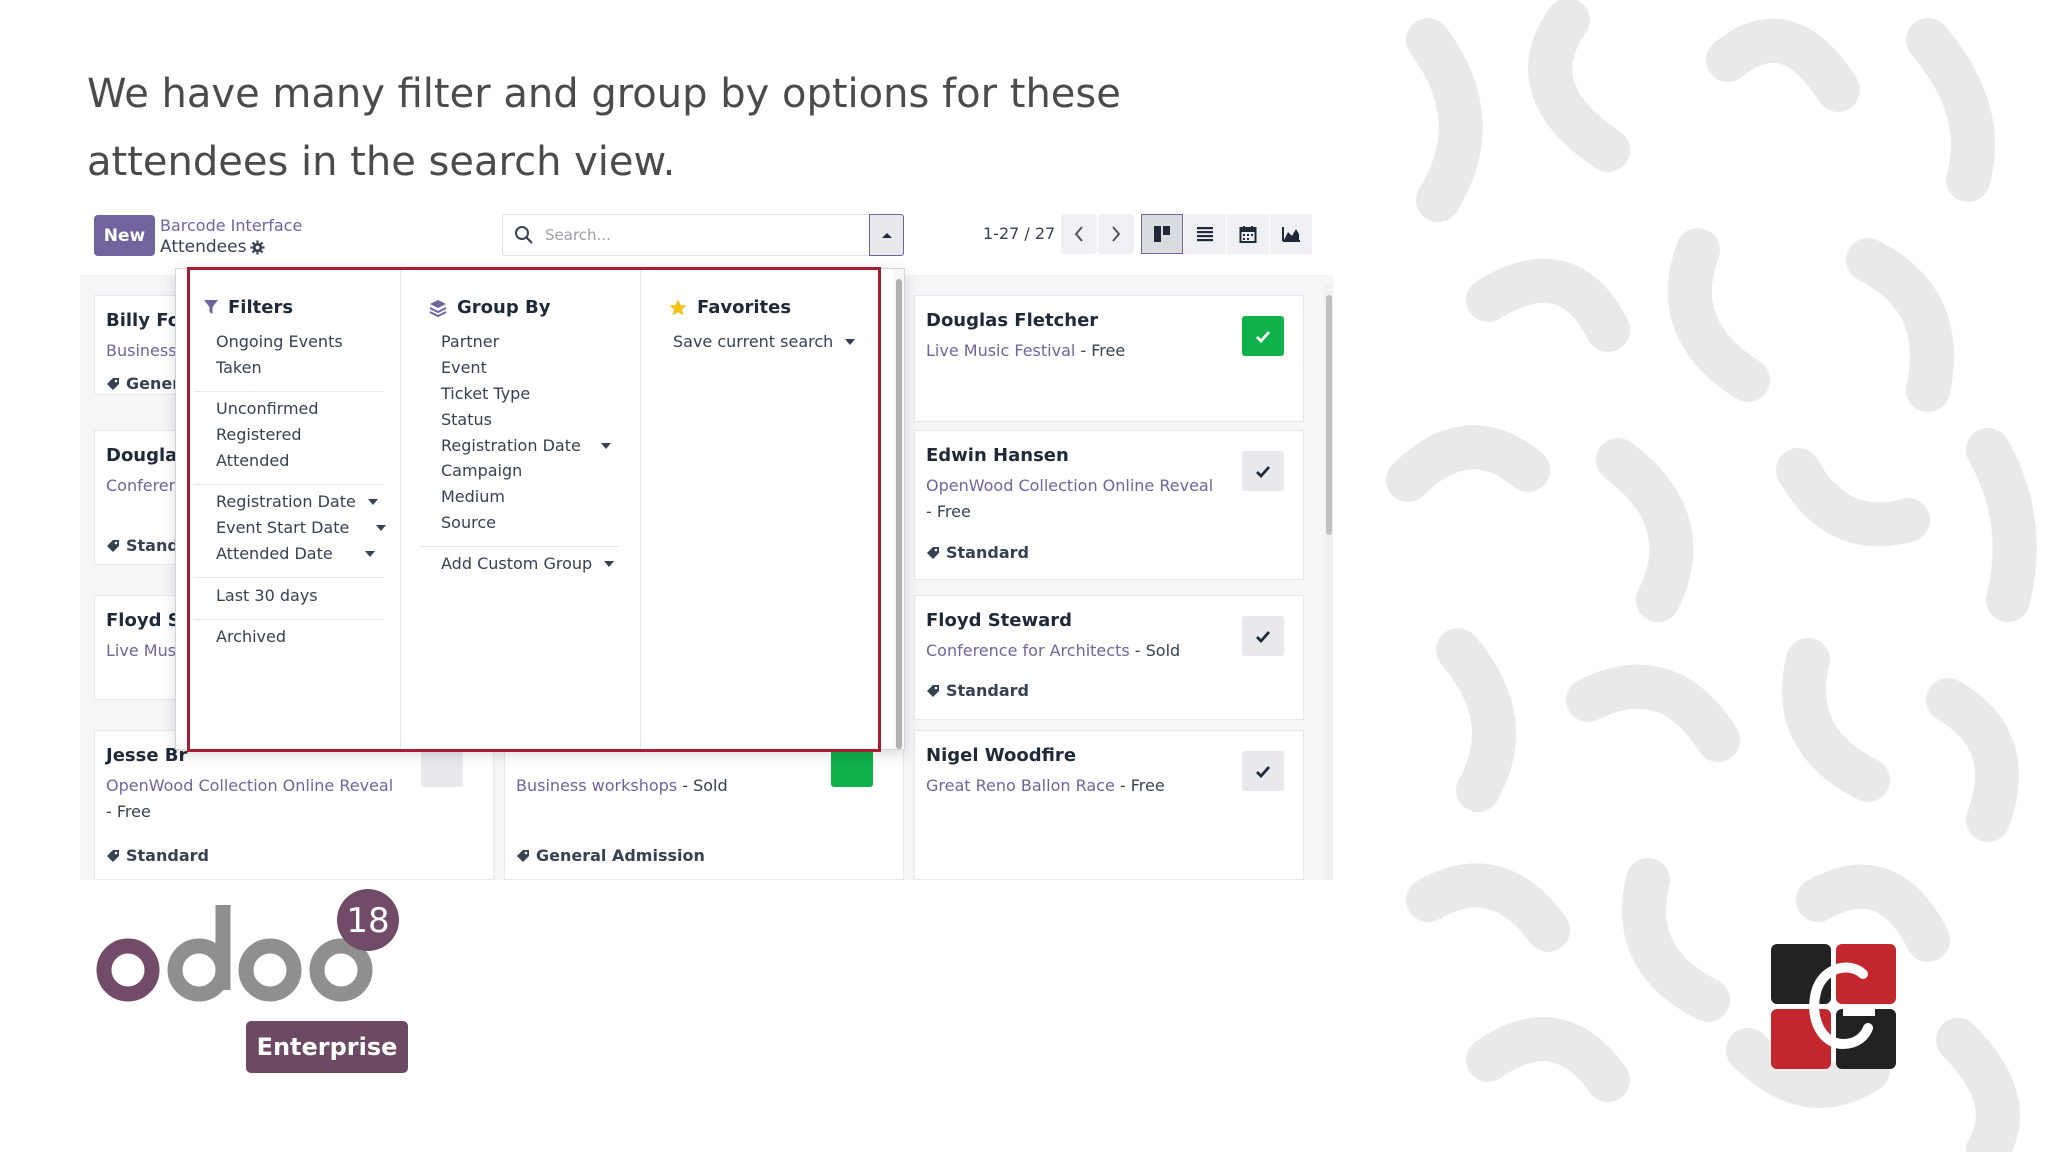 The image size is (2048, 1152). What do you see at coordinates (261, 307) in the screenshot?
I see `filters-title: Filters` at bounding box center [261, 307].